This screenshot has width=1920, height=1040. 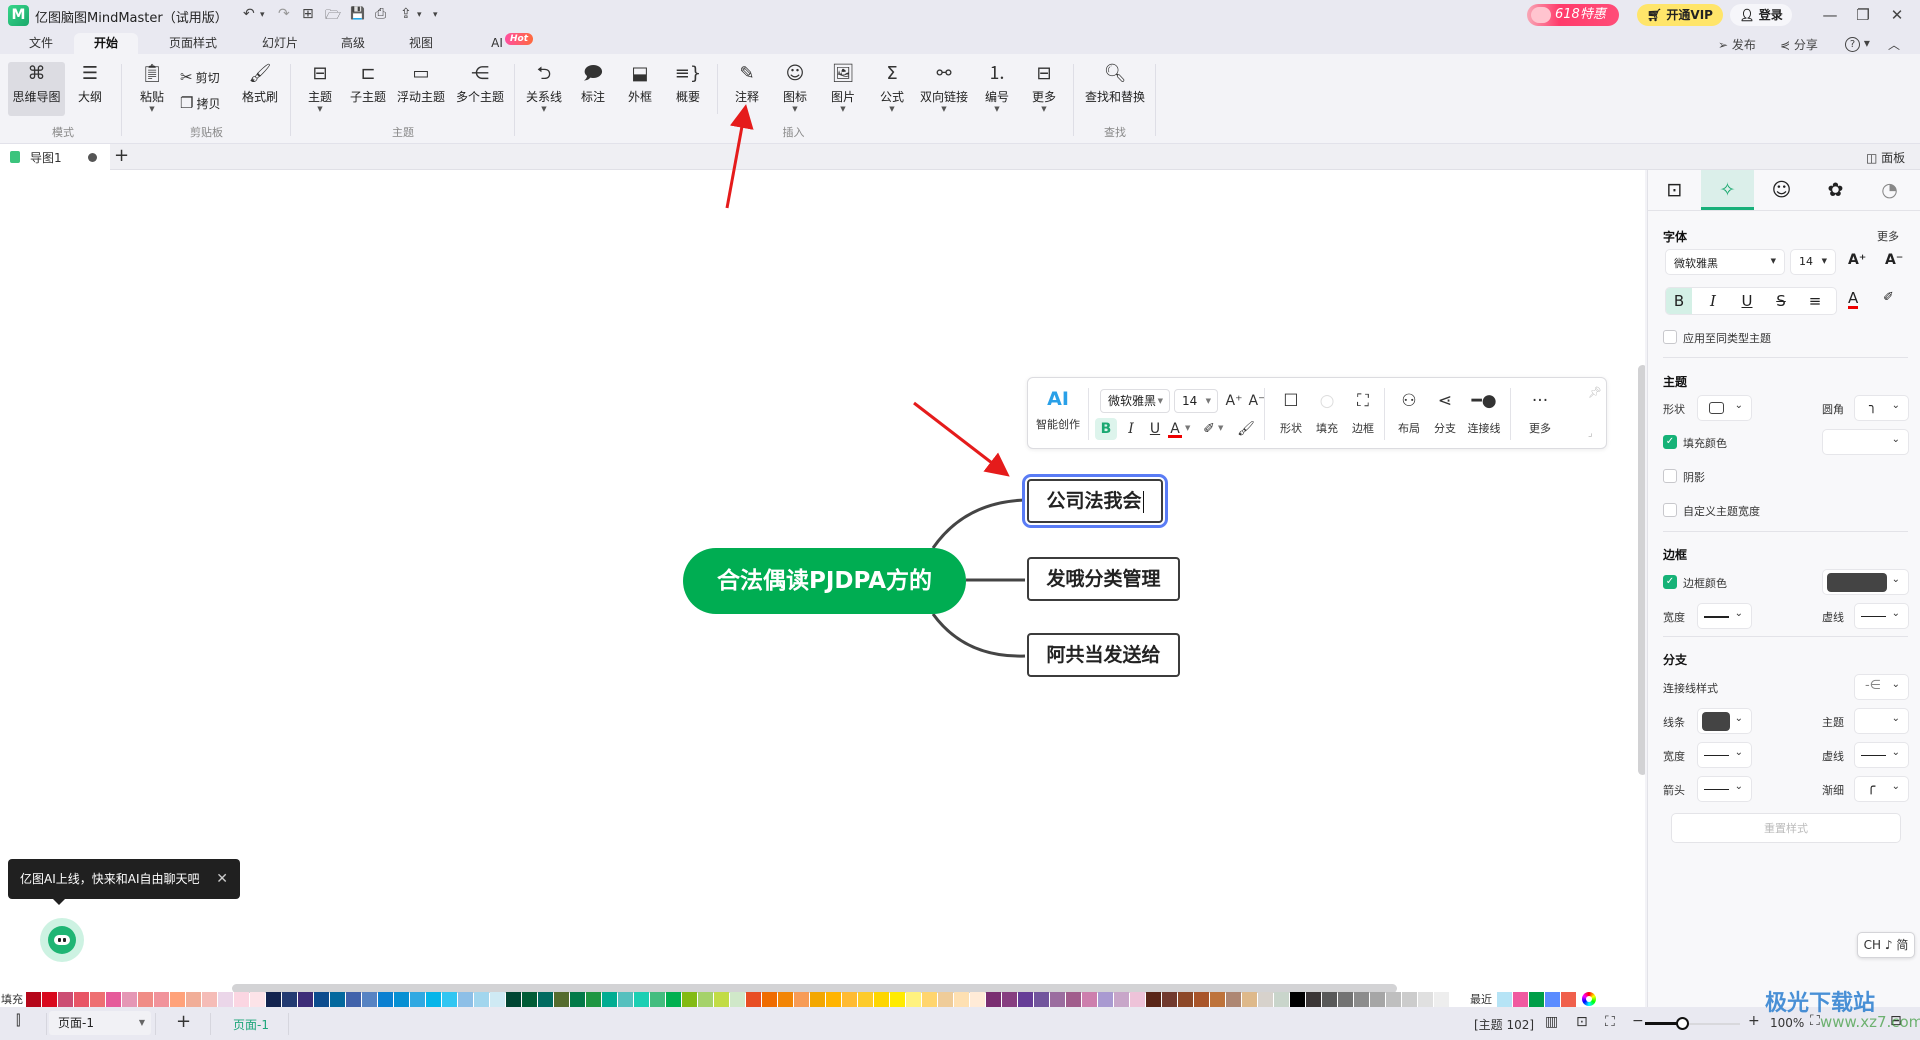 I want to click on shape-button: ☐ 形状, so click(x=1291, y=413).